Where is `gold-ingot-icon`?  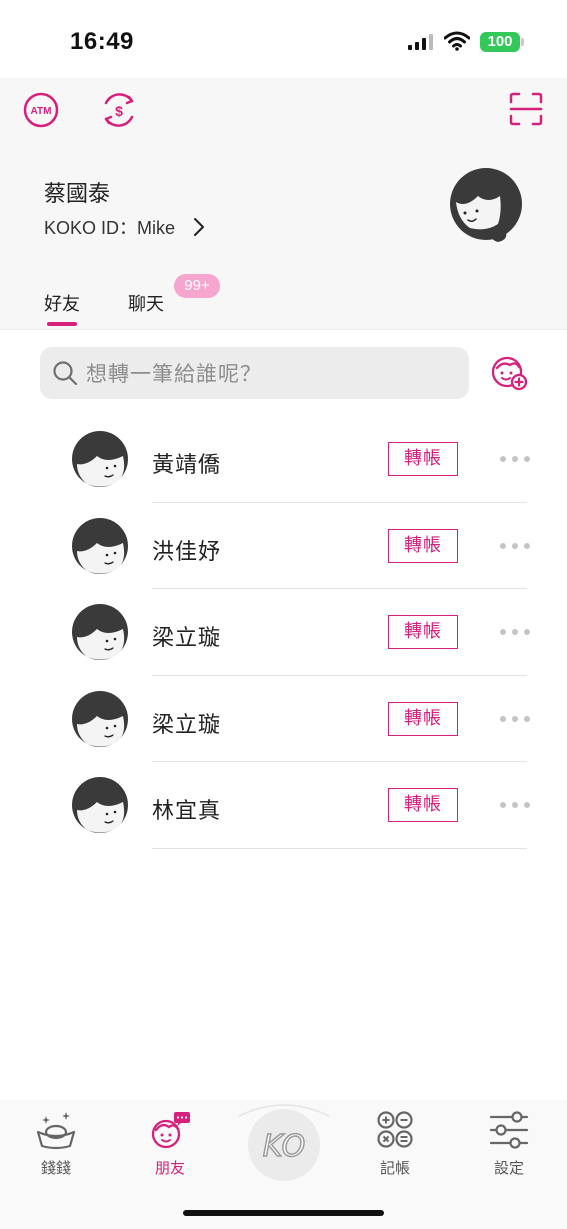
gold-ingot-icon is located at coordinates (56, 1131).